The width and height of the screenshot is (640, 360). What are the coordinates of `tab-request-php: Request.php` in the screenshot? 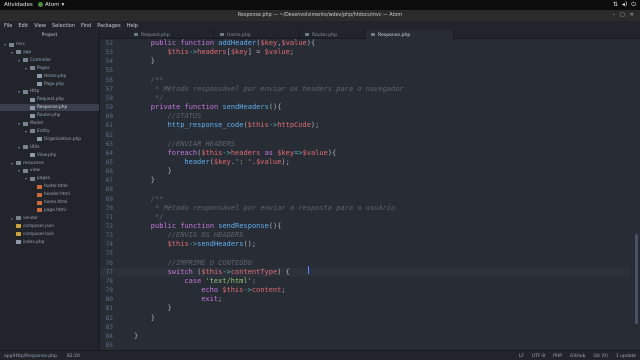 It's located at (171, 34).